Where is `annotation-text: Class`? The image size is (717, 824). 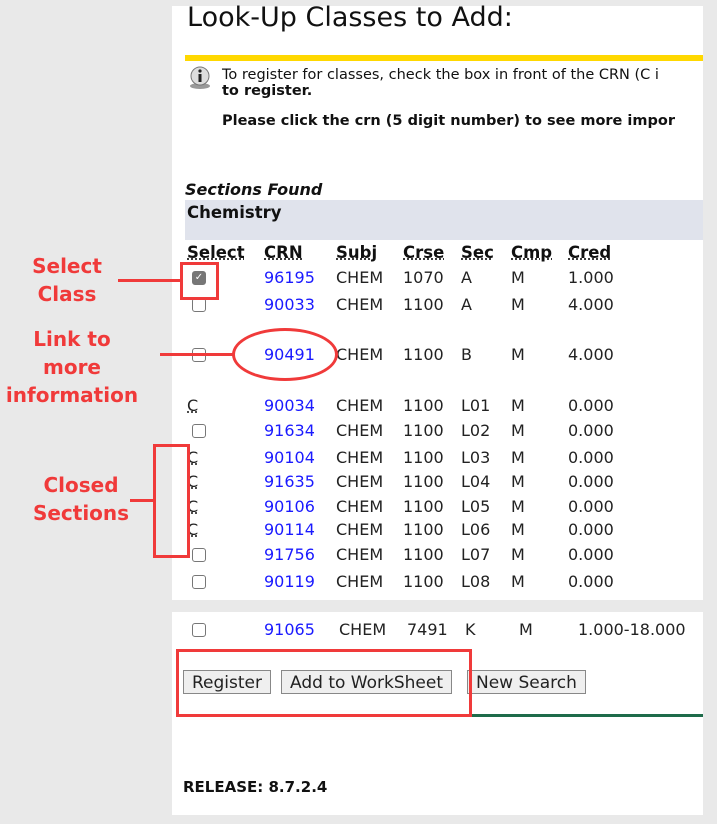
annotation-text: Class is located at coordinates (67, 294).